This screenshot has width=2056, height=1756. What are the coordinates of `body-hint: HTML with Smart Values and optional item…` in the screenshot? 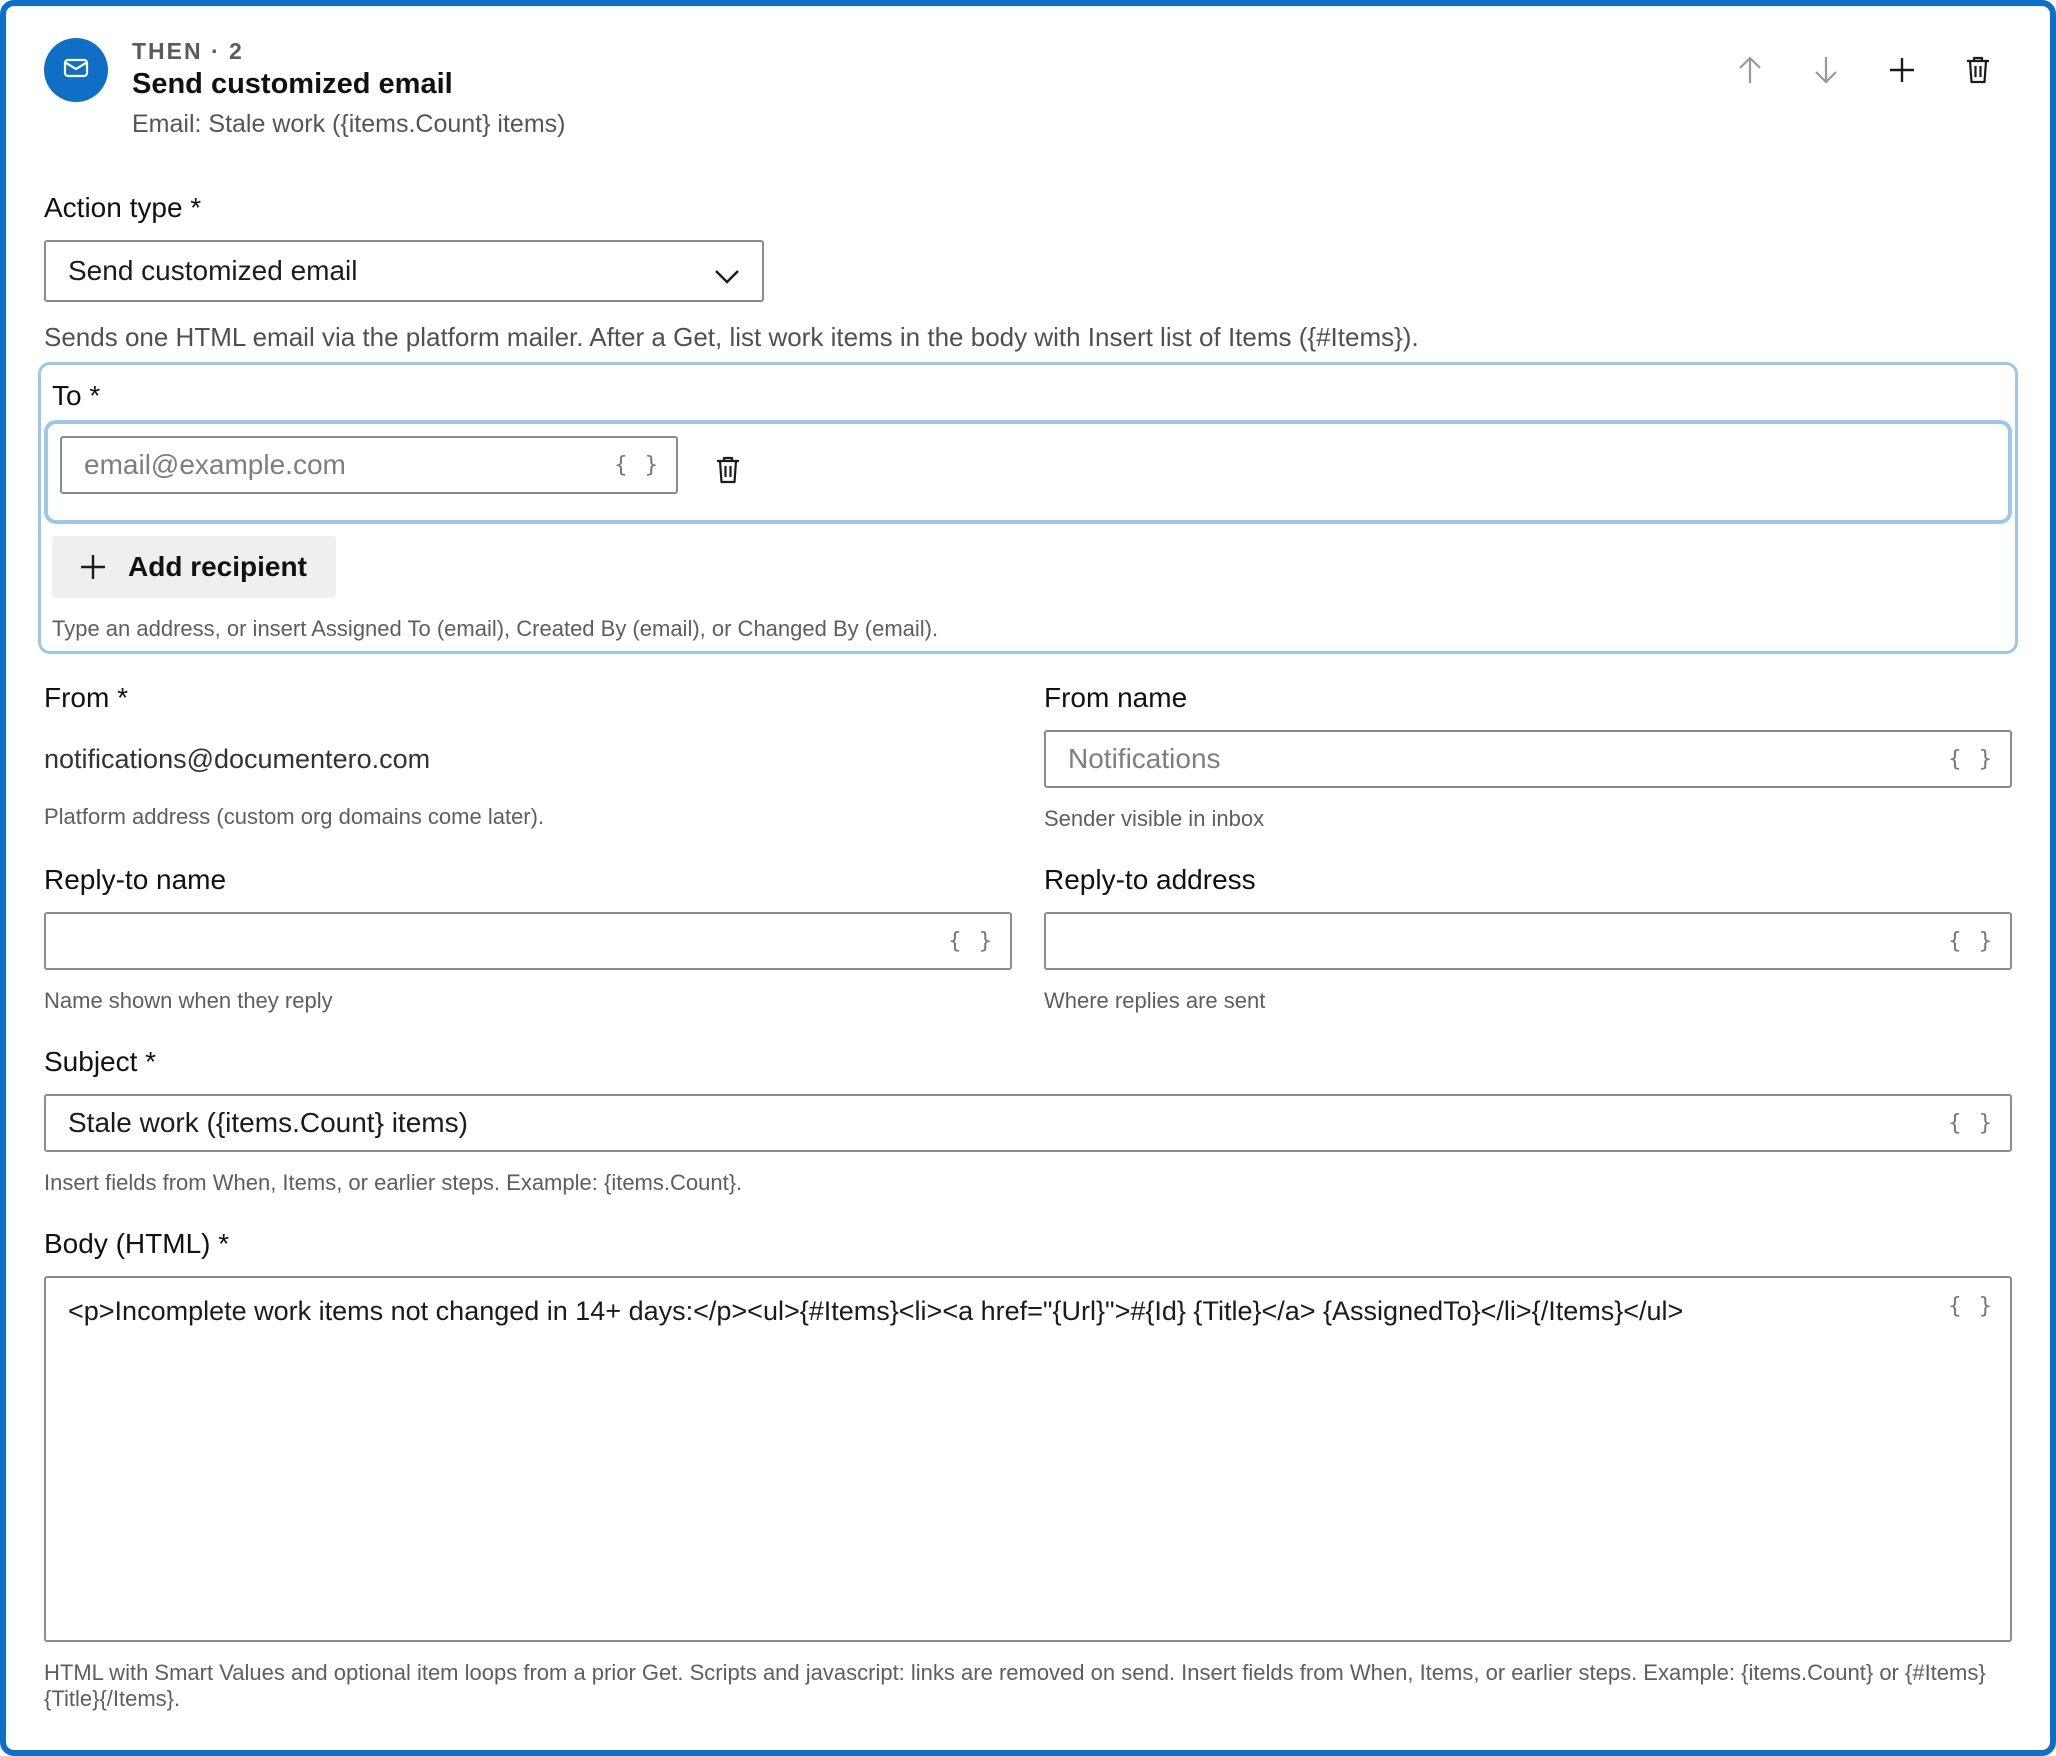 It's located at (1015, 1685).